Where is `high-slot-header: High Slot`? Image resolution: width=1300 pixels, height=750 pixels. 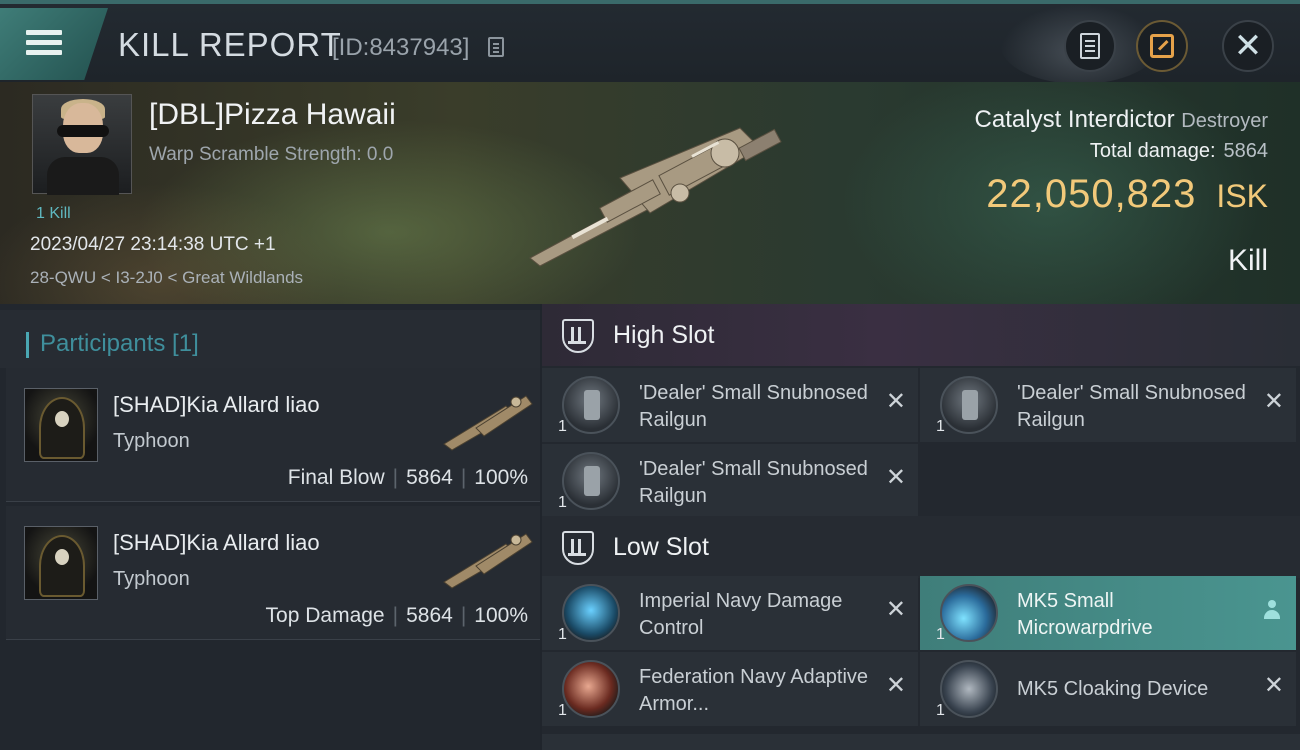
high-slot-header: High Slot is located at coordinates (921, 335).